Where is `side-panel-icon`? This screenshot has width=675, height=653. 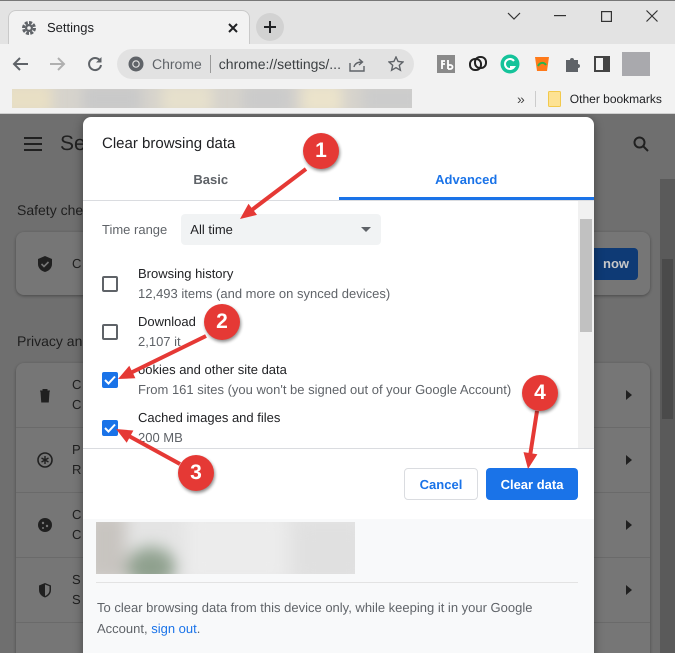
side-panel-icon is located at coordinates (602, 64).